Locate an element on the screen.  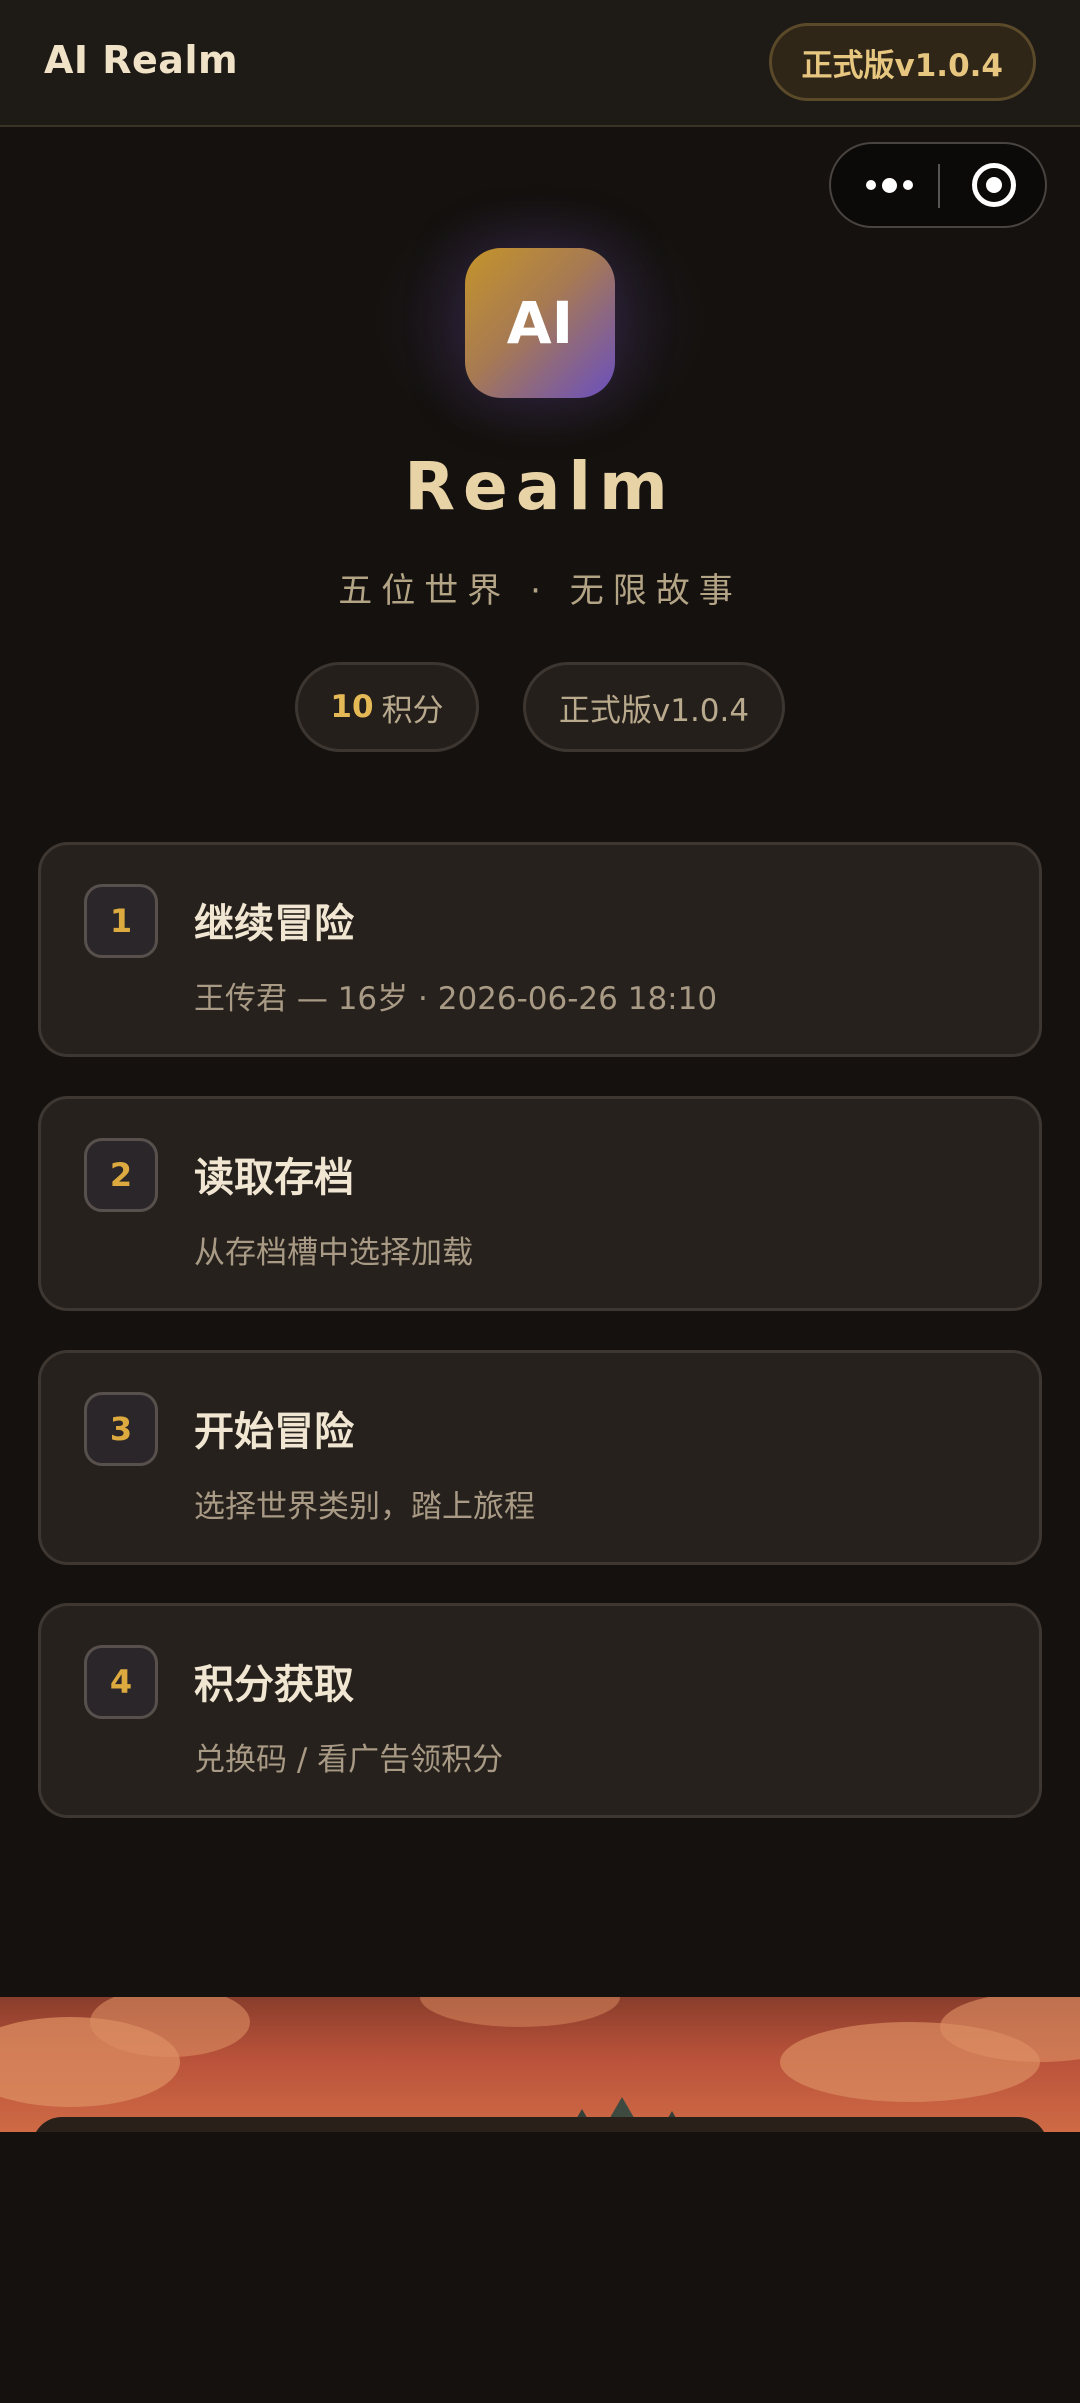
app-title: AI Realm is located at coordinates (141, 60).